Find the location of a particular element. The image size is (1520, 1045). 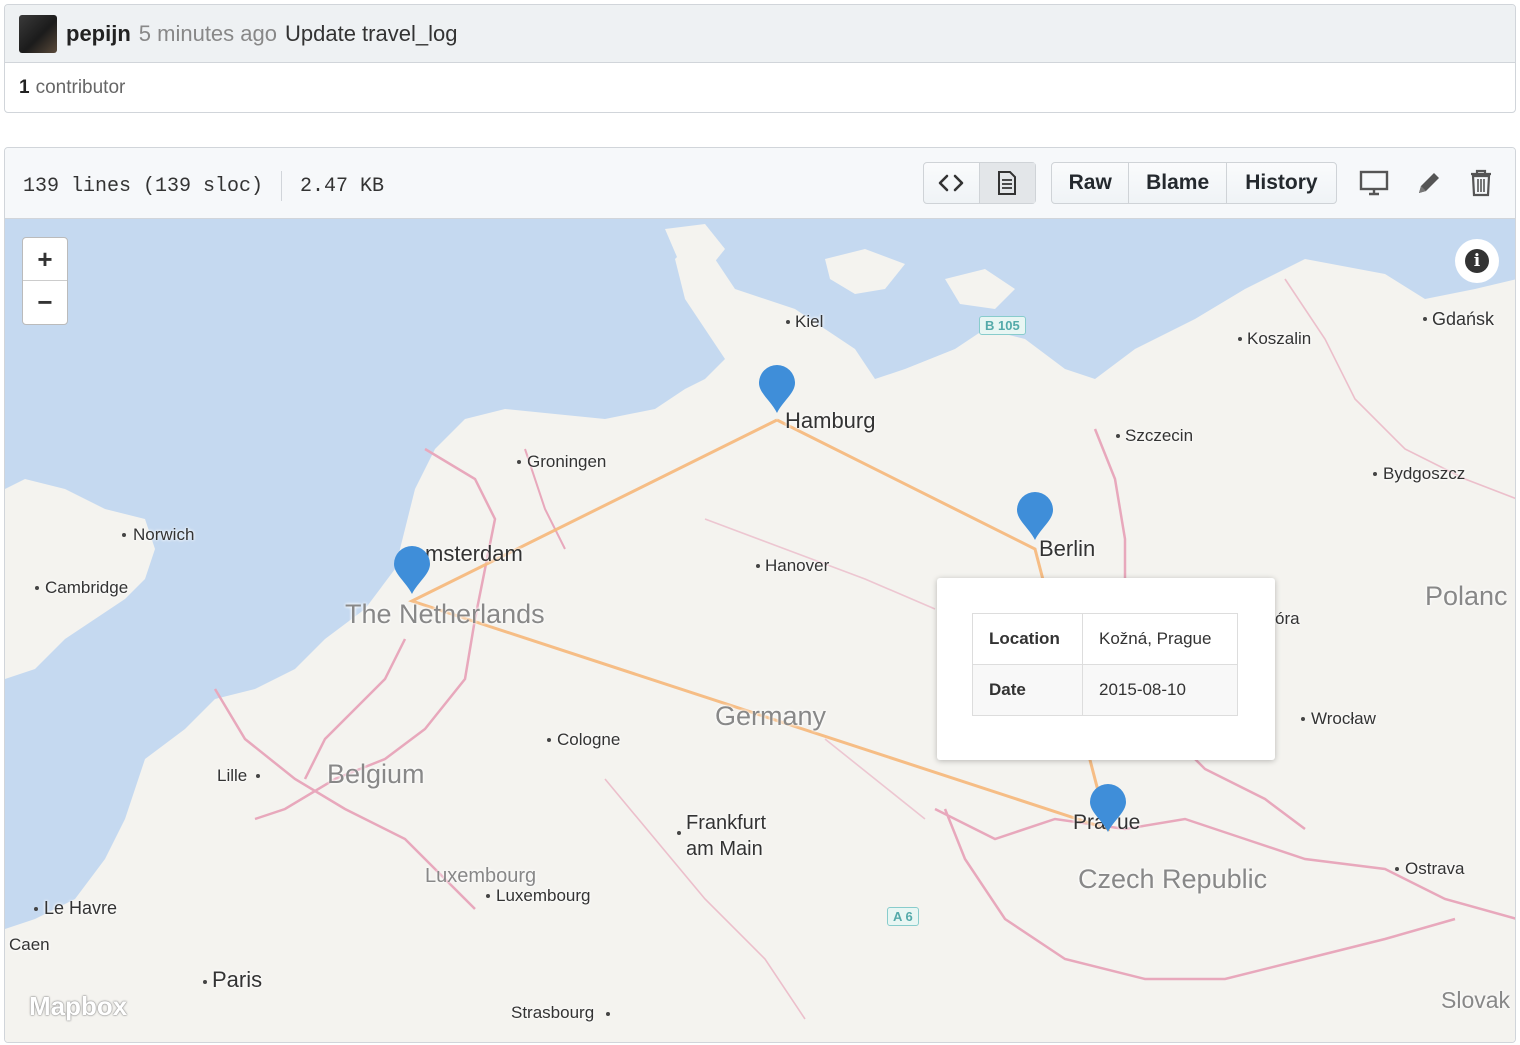

commit-message: Update travel_log is located at coordinates (371, 34).